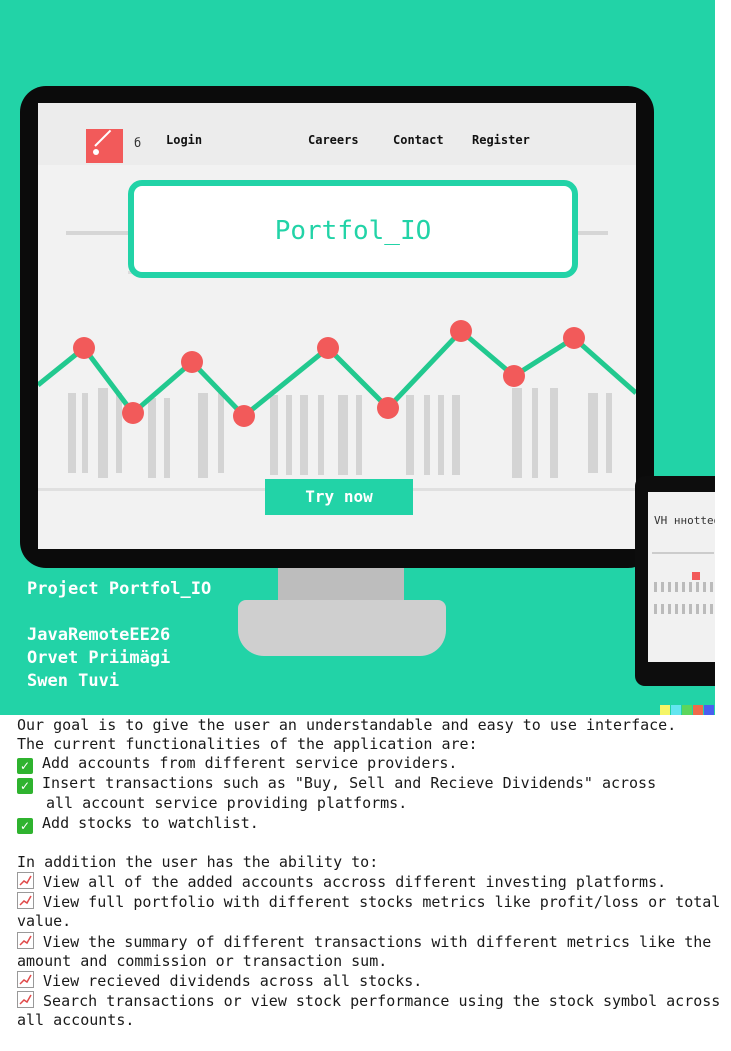 This screenshot has width=731, height=1051. Describe the element at coordinates (339, 497) in the screenshot. I see `try-now-button: Try now` at that location.